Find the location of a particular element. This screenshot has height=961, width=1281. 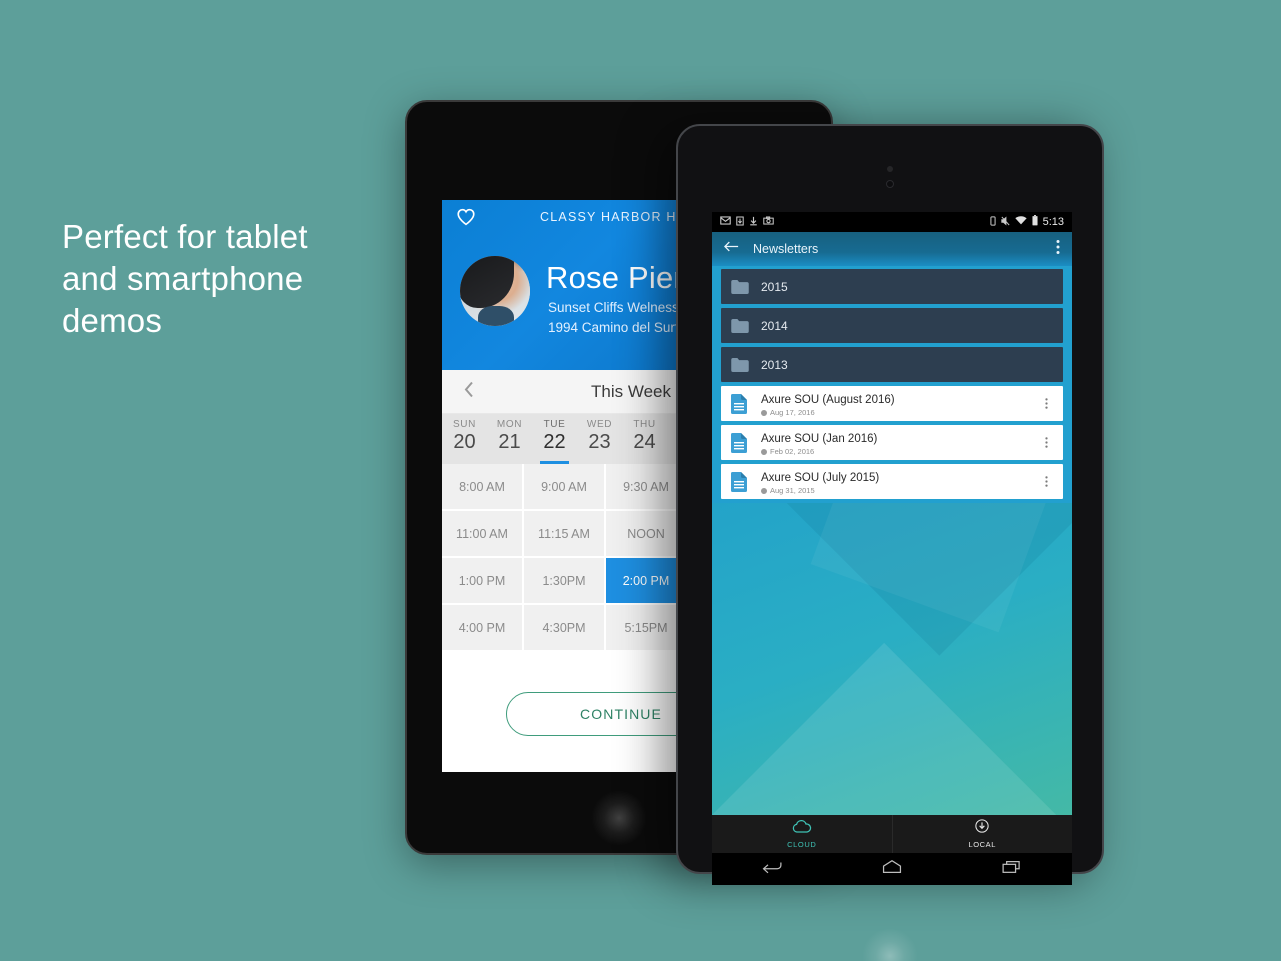

time-slot: 4:30PM is located at coordinates (564, 627).